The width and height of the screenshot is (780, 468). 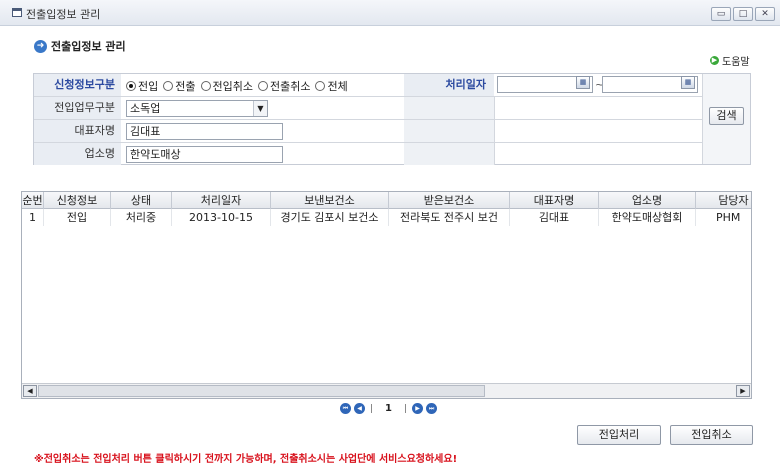 What do you see at coordinates (141, 217) in the screenshot?
I see `table-cell: 처리중` at bounding box center [141, 217].